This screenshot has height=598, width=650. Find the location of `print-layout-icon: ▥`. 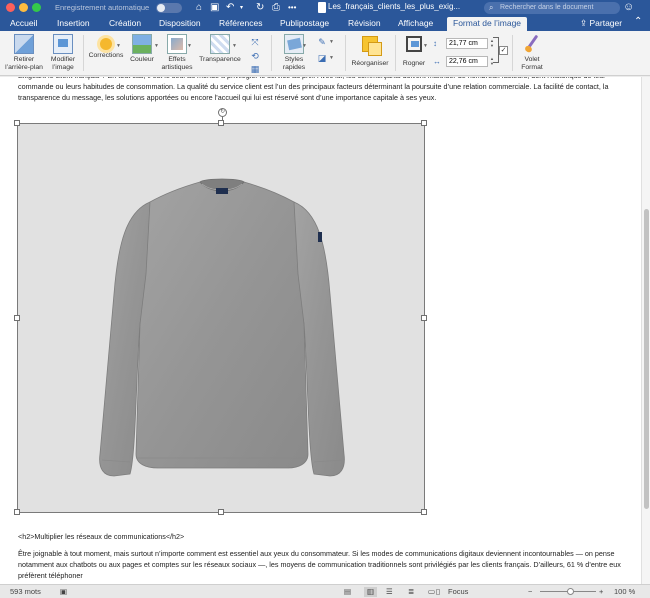

print-layout-icon: ▥ is located at coordinates (371, 592).